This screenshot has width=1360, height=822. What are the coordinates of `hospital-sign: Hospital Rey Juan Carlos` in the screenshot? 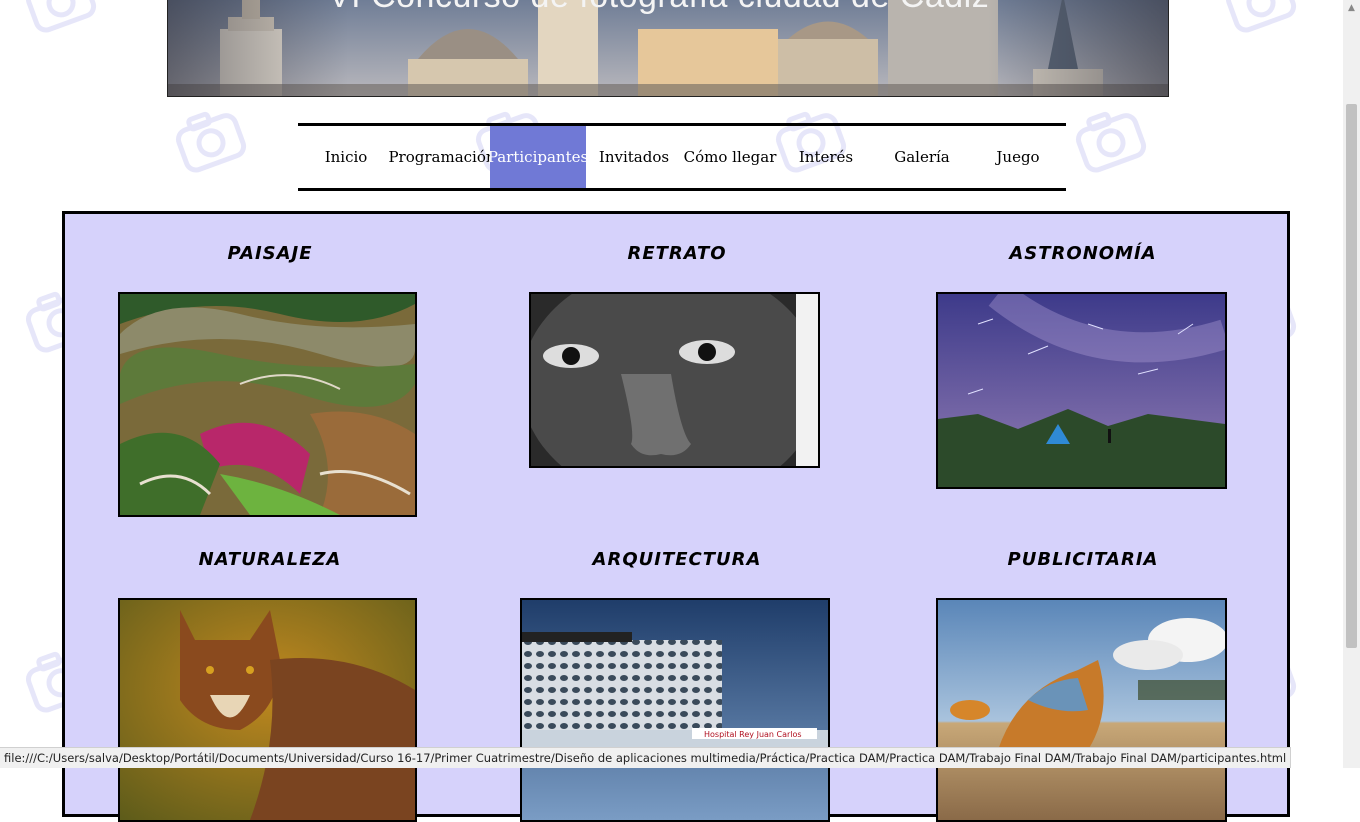 It's located at (753, 734).